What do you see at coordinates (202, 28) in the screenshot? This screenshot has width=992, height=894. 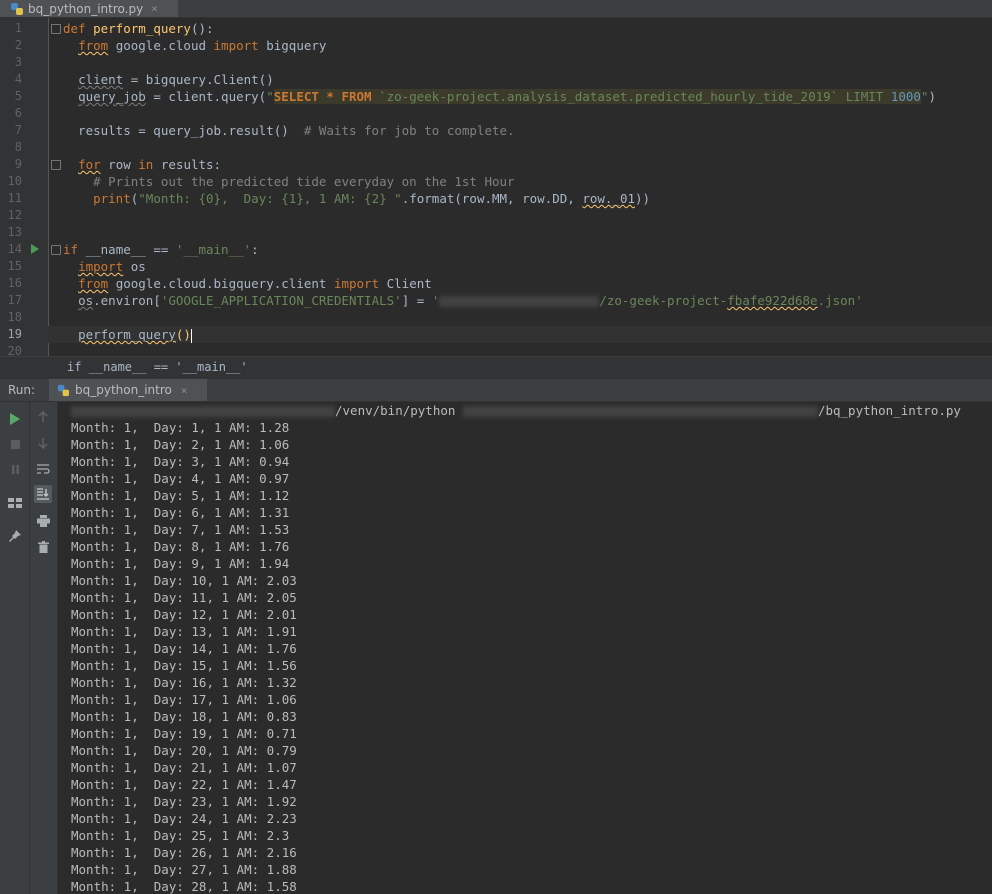 I see `code-token: ():` at bounding box center [202, 28].